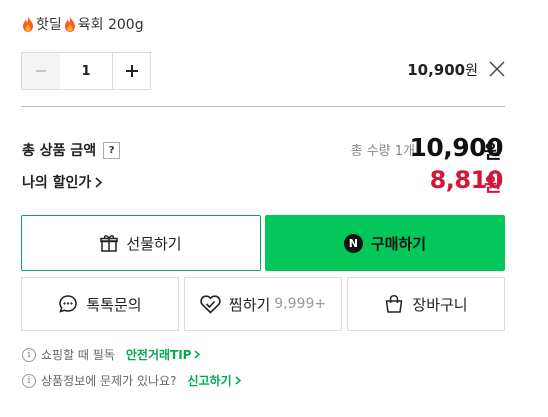  I want to click on talk-inquiry-label: 톡톡문의, so click(114, 304).